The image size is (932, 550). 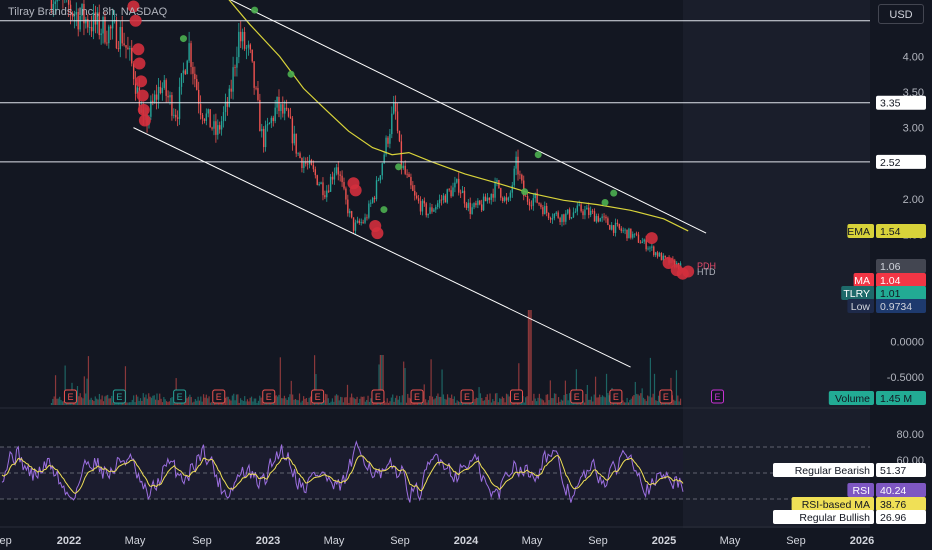 I want to click on symbol-title: Tilray Brands, Inc., 8h, NASDAQ, so click(x=87, y=12).